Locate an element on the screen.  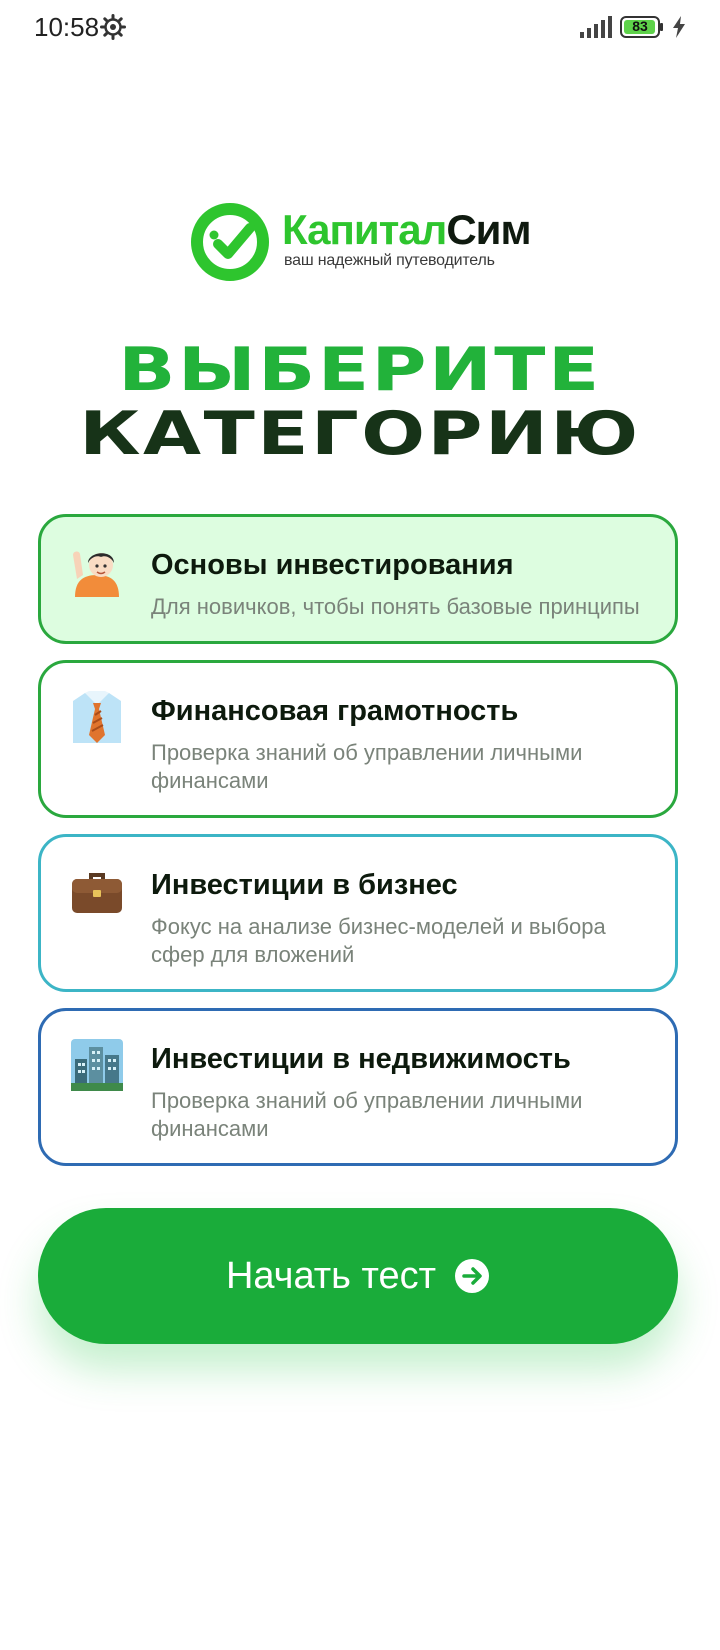
category-title: Финансовая грамотность is located at coordinates (335, 711).